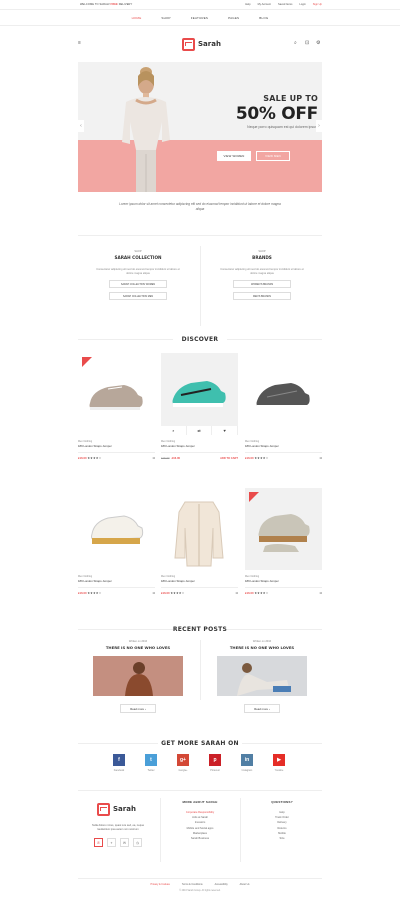 The height and width of the screenshot is (904, 400). I want to click on chevron-right-icon: ›, so click(319, 126).